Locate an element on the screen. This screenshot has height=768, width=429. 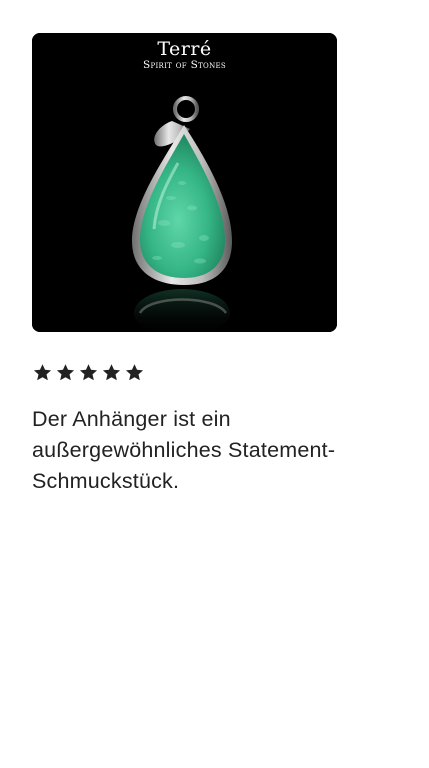
brand-logo: Terré Spirit of Stones is located at coordinates (184, 55).